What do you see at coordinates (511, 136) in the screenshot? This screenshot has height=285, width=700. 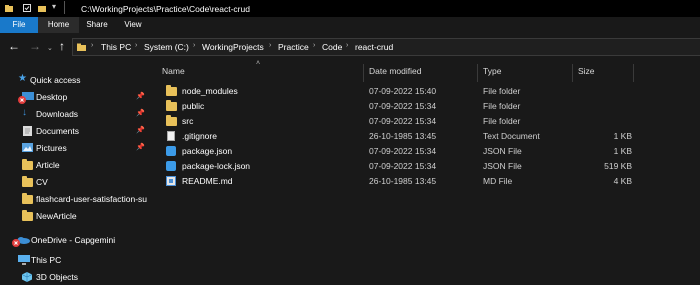 I see `file-type: Text Document` at bounding box center [511, 136].